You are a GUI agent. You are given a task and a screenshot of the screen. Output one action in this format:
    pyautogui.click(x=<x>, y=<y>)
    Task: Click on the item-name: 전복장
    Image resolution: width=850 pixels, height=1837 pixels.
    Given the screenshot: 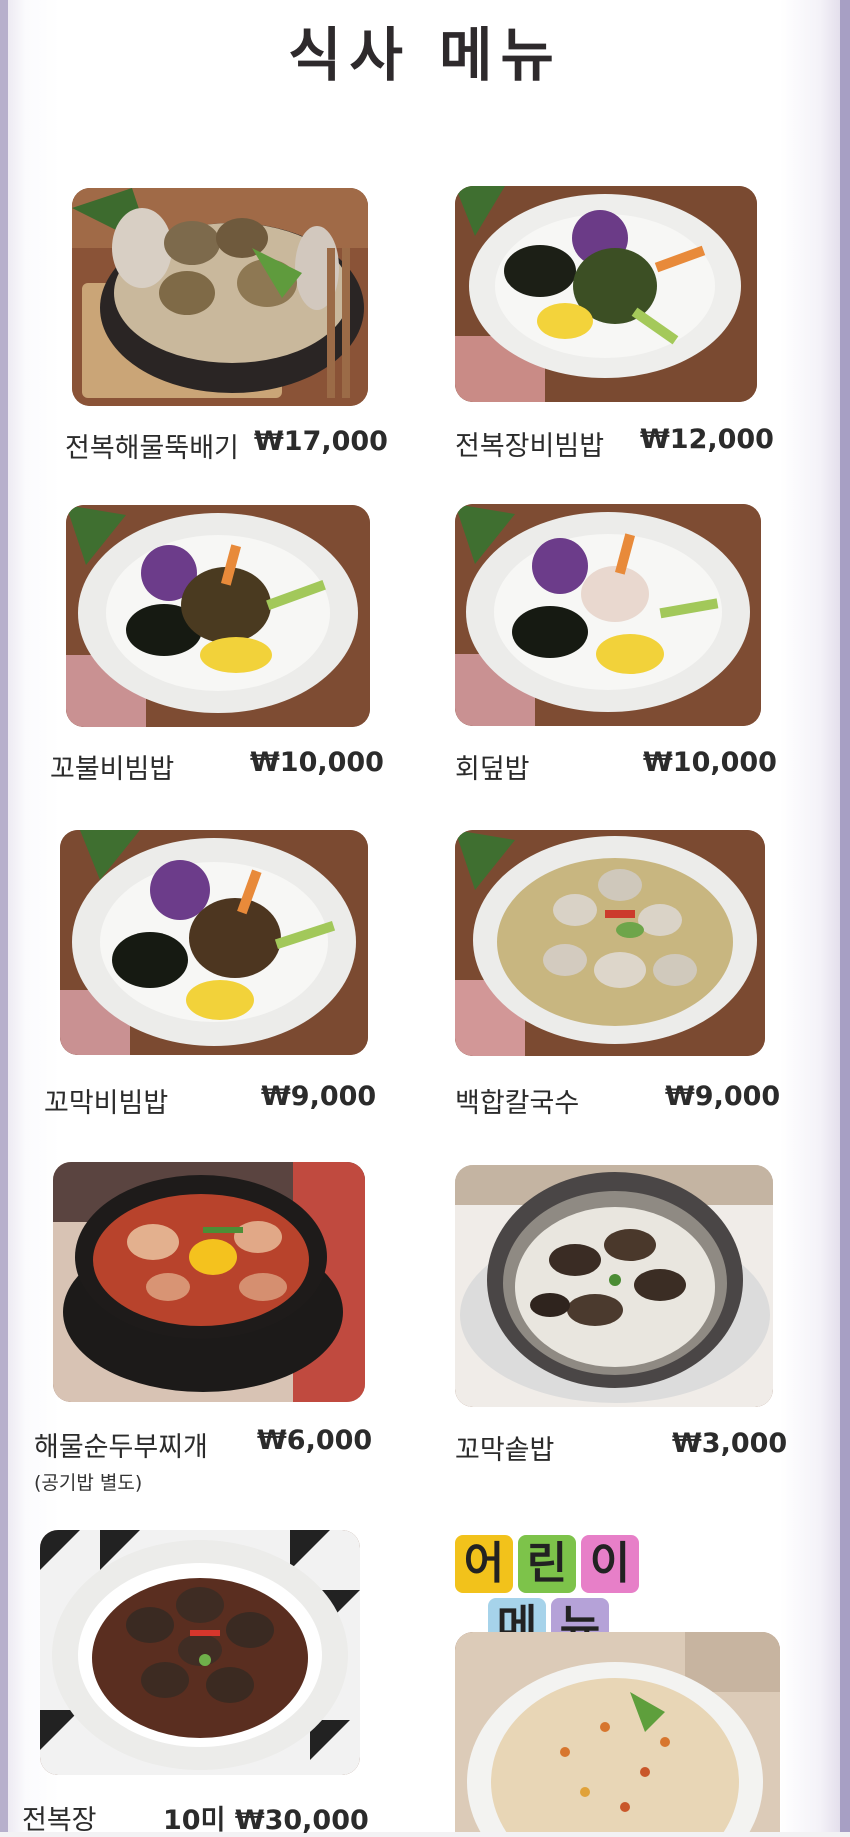 What is the action you would take?
    pyautogui.click(x=59, y=1820)
    